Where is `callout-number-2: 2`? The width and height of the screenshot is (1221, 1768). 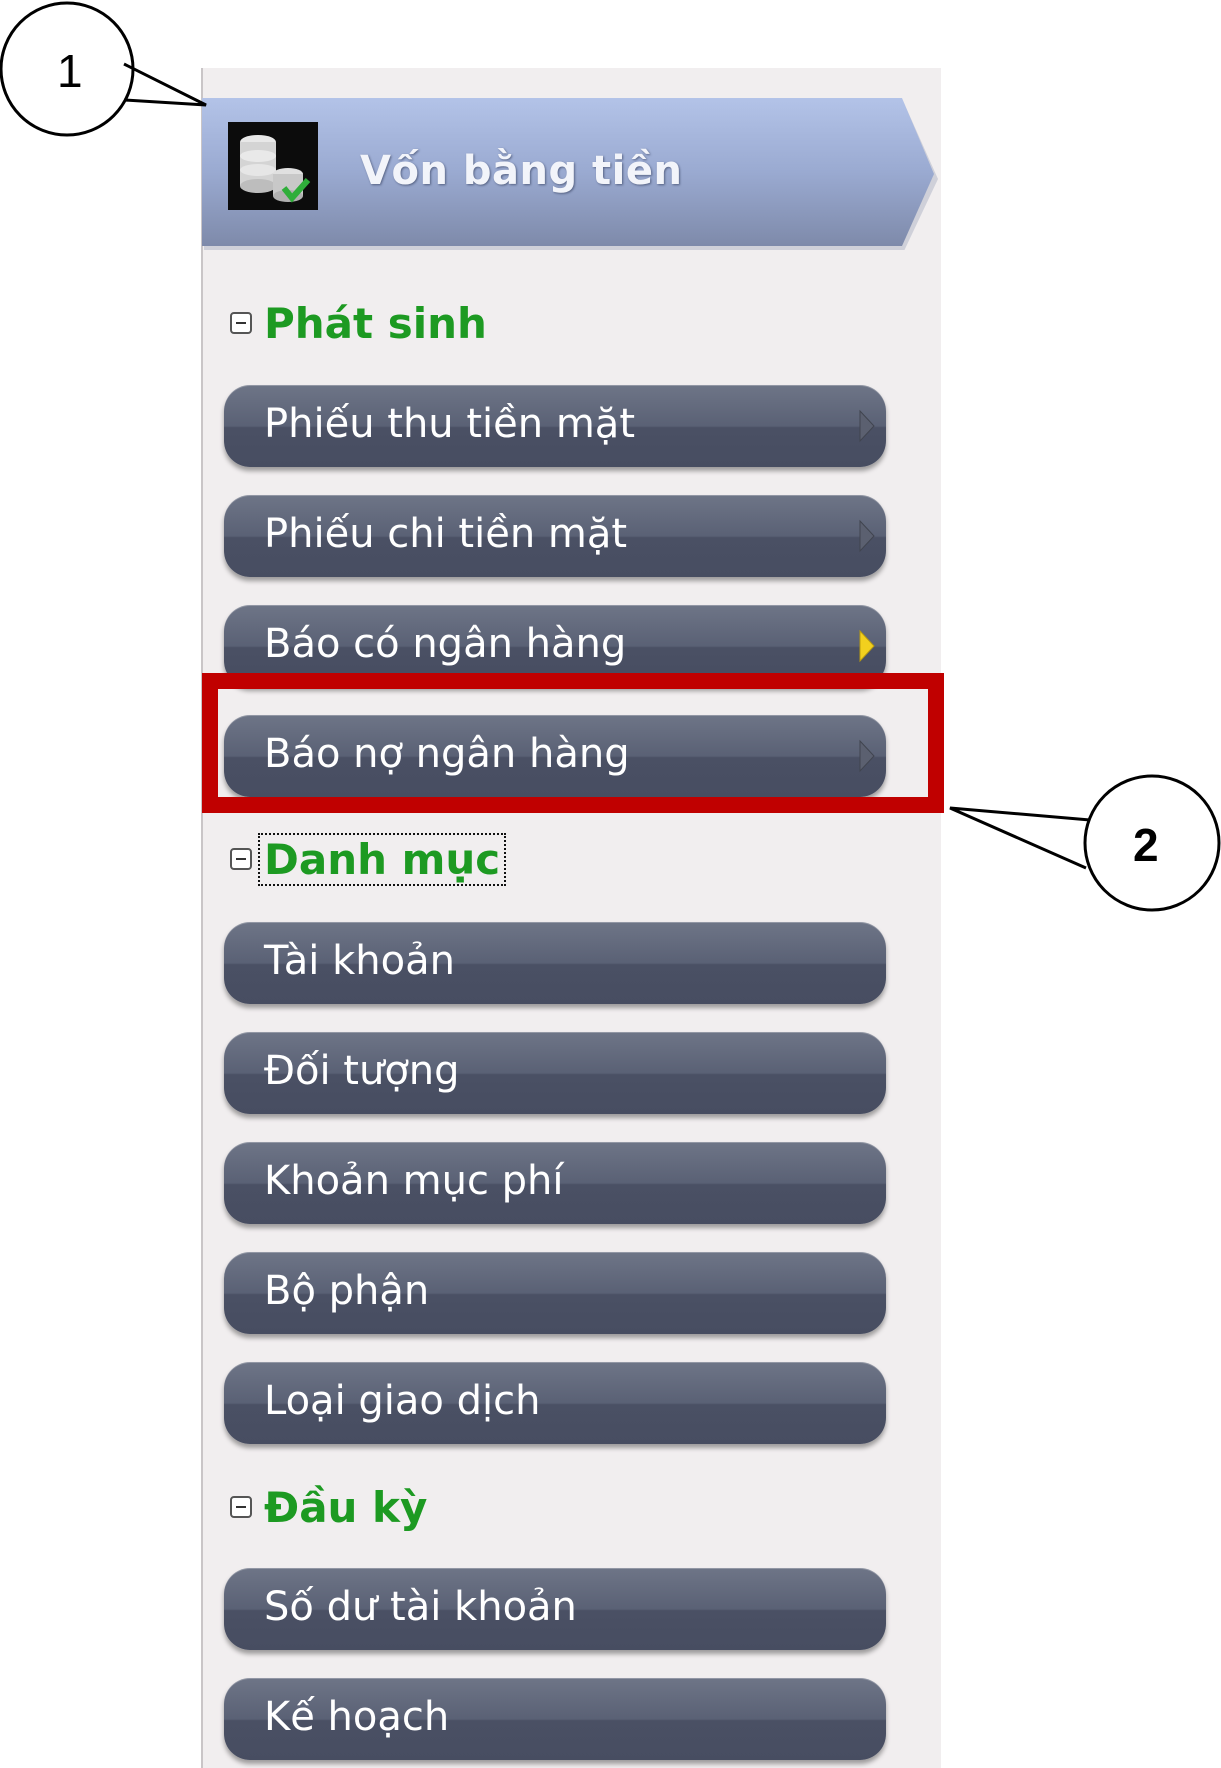 callout-number-2: 2 is located at coordinates (1146, 845).